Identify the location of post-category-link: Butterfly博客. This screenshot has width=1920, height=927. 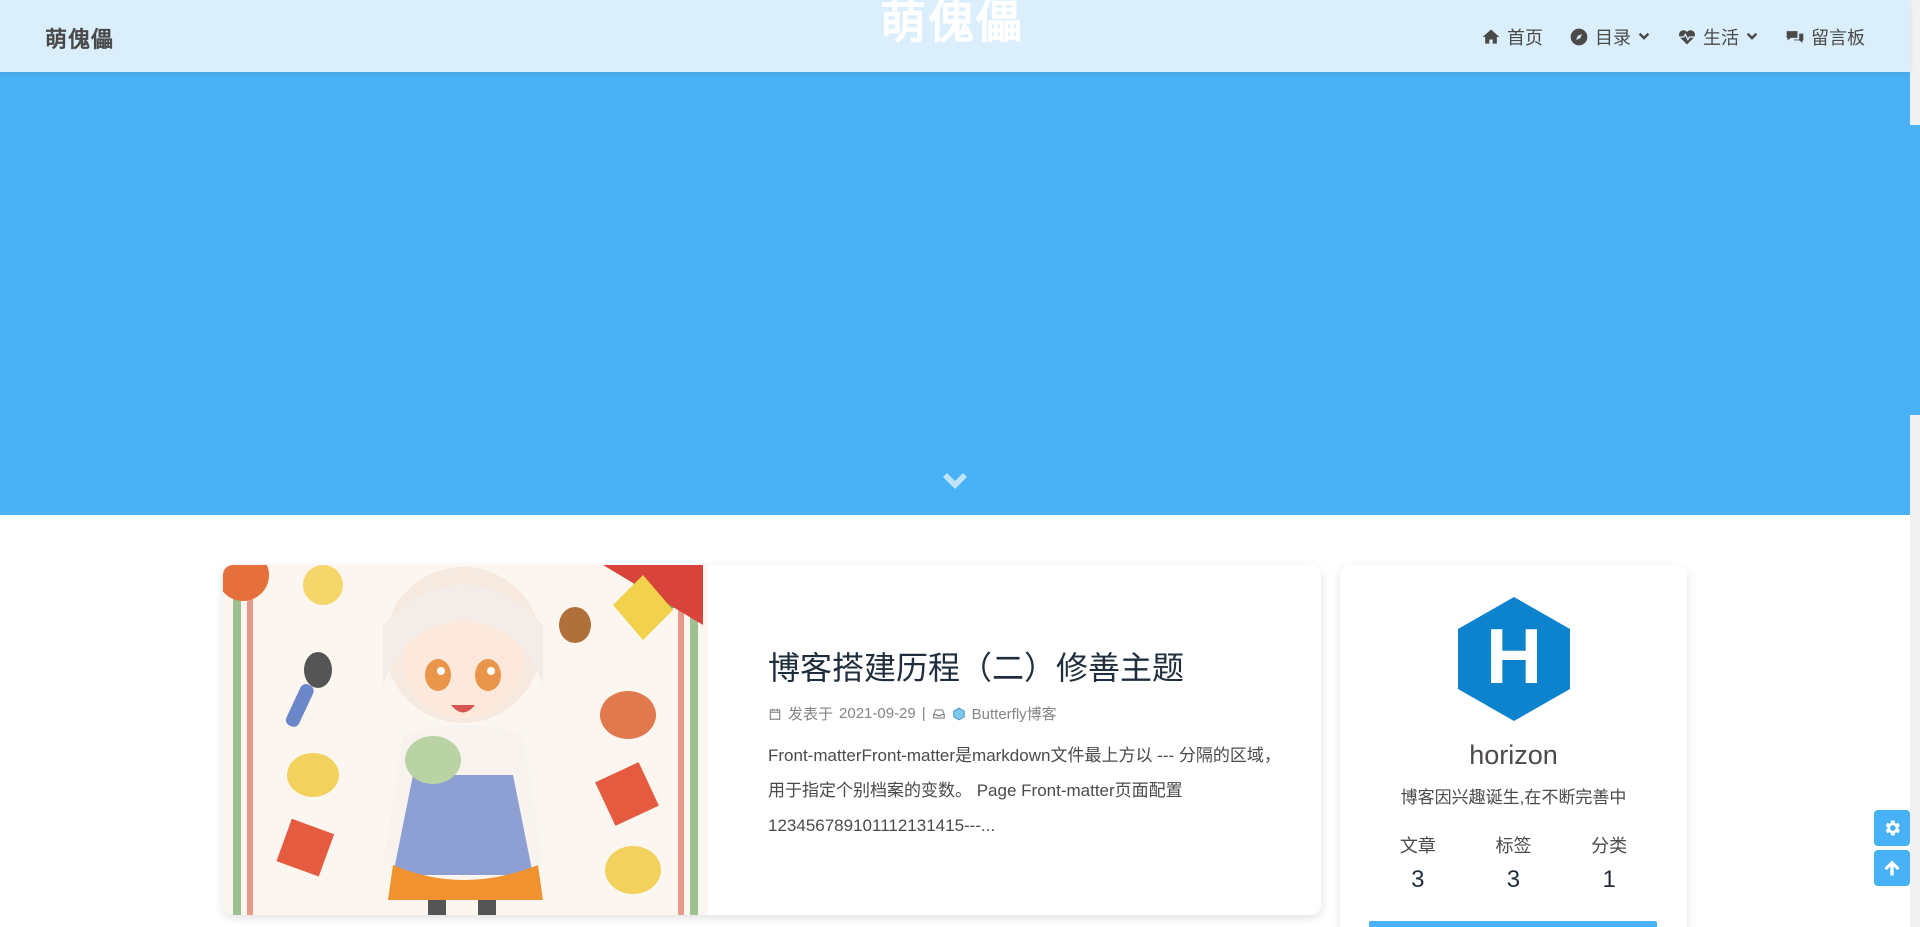
(1014, 713).